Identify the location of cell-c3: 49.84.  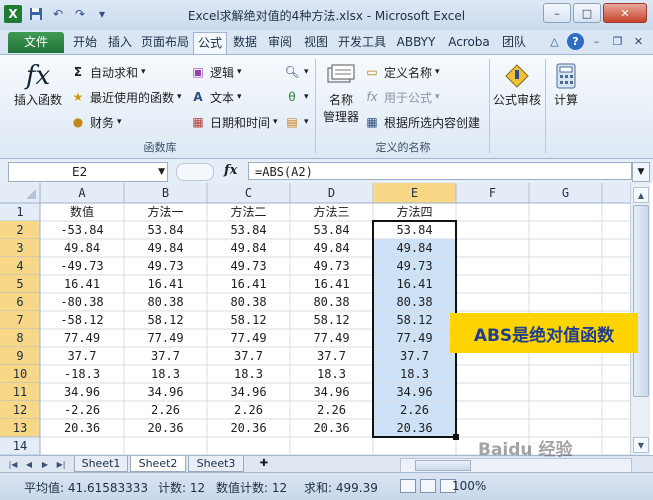
(248, 248).